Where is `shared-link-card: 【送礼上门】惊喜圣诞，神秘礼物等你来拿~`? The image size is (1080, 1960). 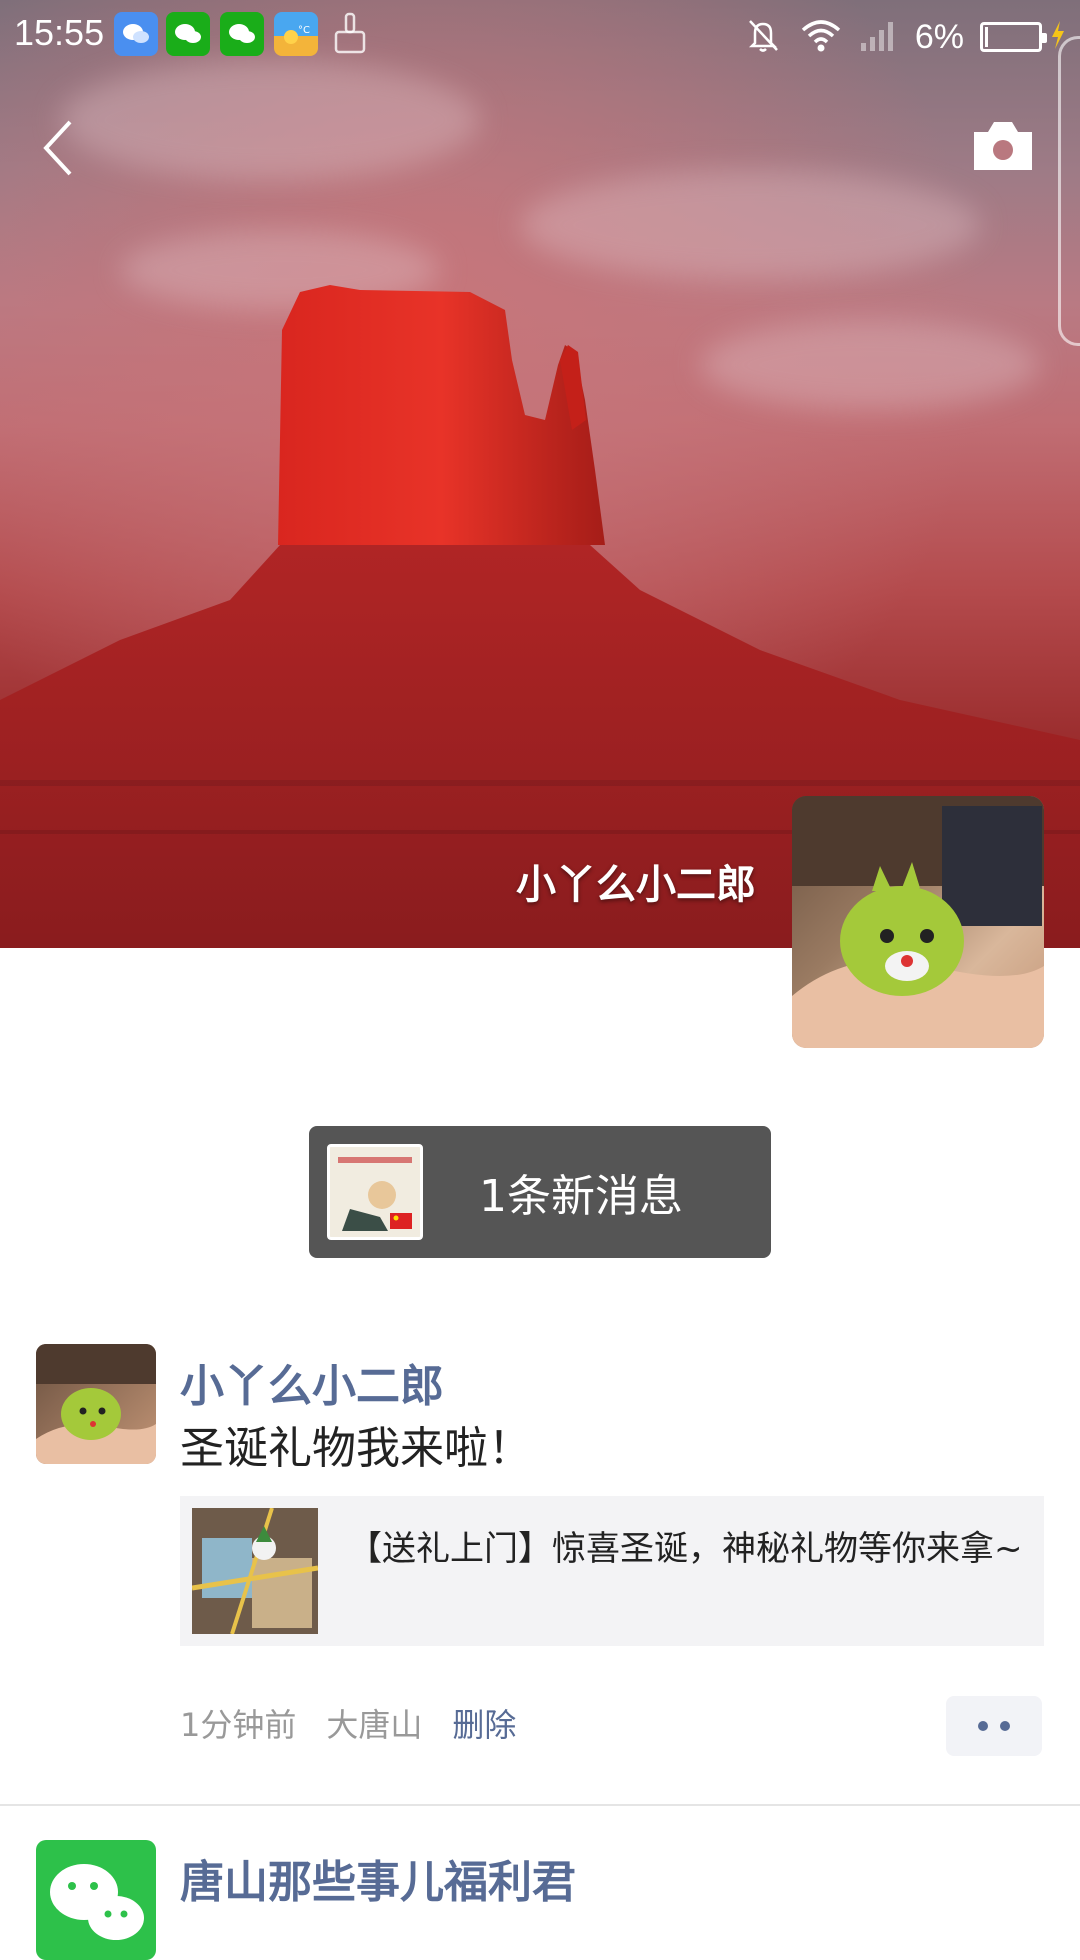 shared-link-card: 【送礼上门】惊喜圣诞，神秘礼物等你来拿~ is located at coordinates (612, 1571).